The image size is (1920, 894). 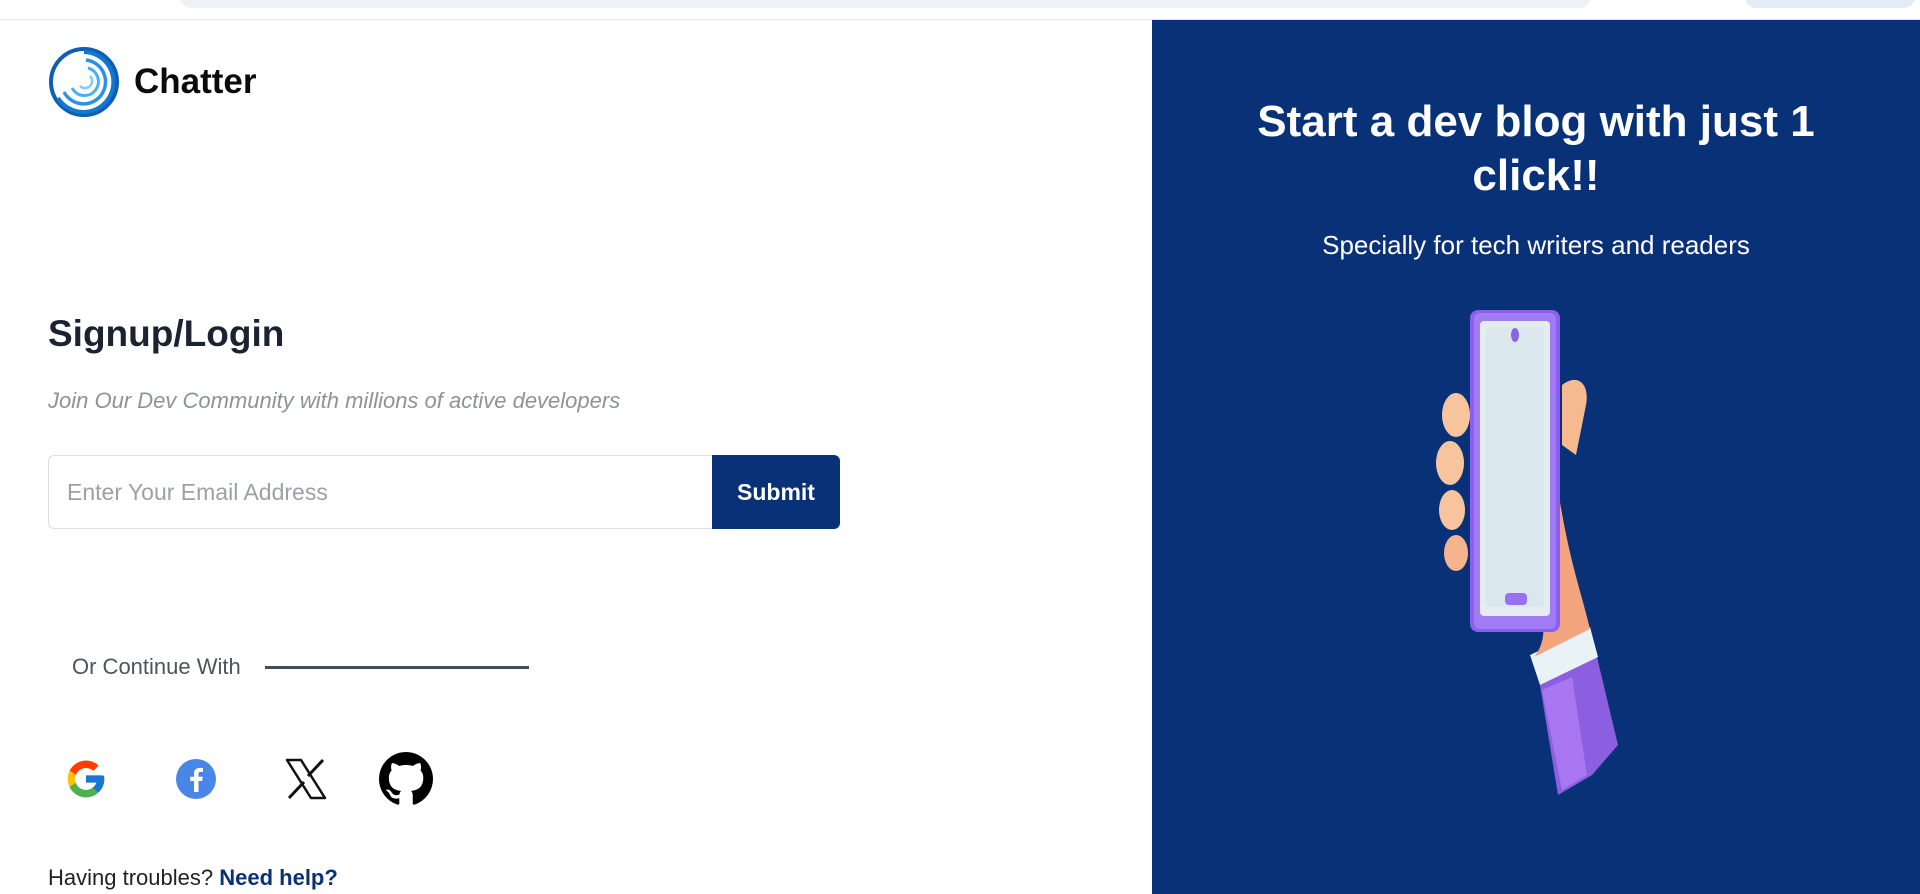 I want to click on page-title: Signup/Login, so click(x=166, y=333).